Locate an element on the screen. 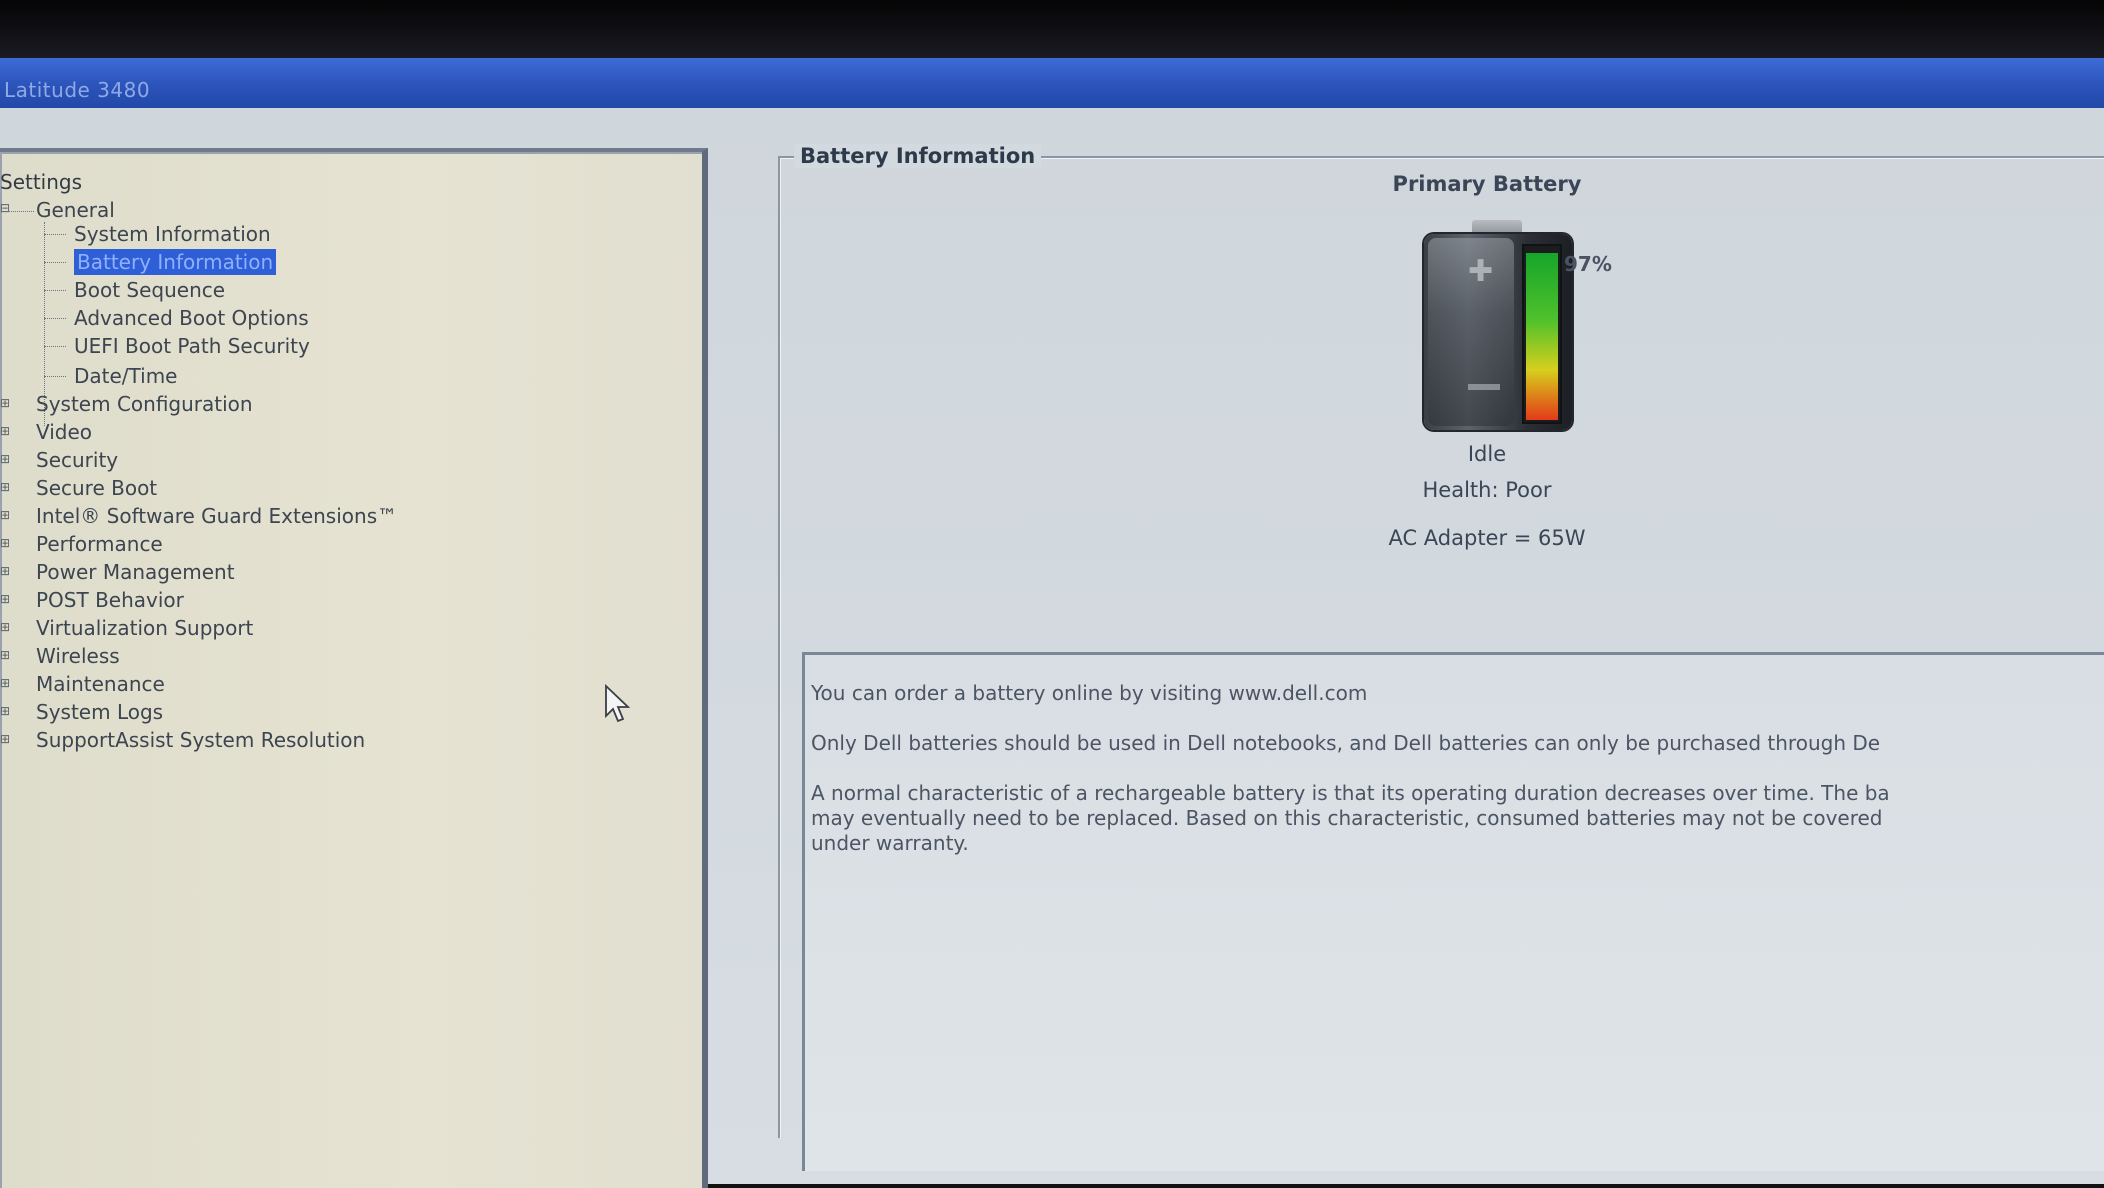  tree-item-system-logs: System Logs is located at coordinates (99, 712).